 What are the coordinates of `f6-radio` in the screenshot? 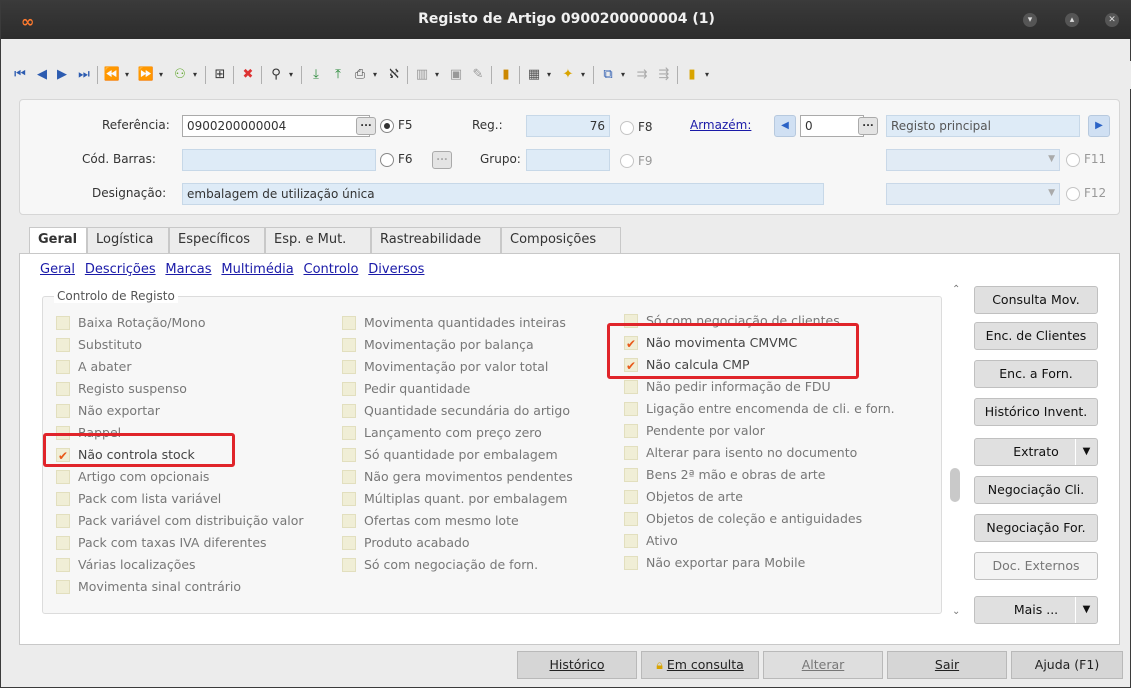 It's located at (387, 160).